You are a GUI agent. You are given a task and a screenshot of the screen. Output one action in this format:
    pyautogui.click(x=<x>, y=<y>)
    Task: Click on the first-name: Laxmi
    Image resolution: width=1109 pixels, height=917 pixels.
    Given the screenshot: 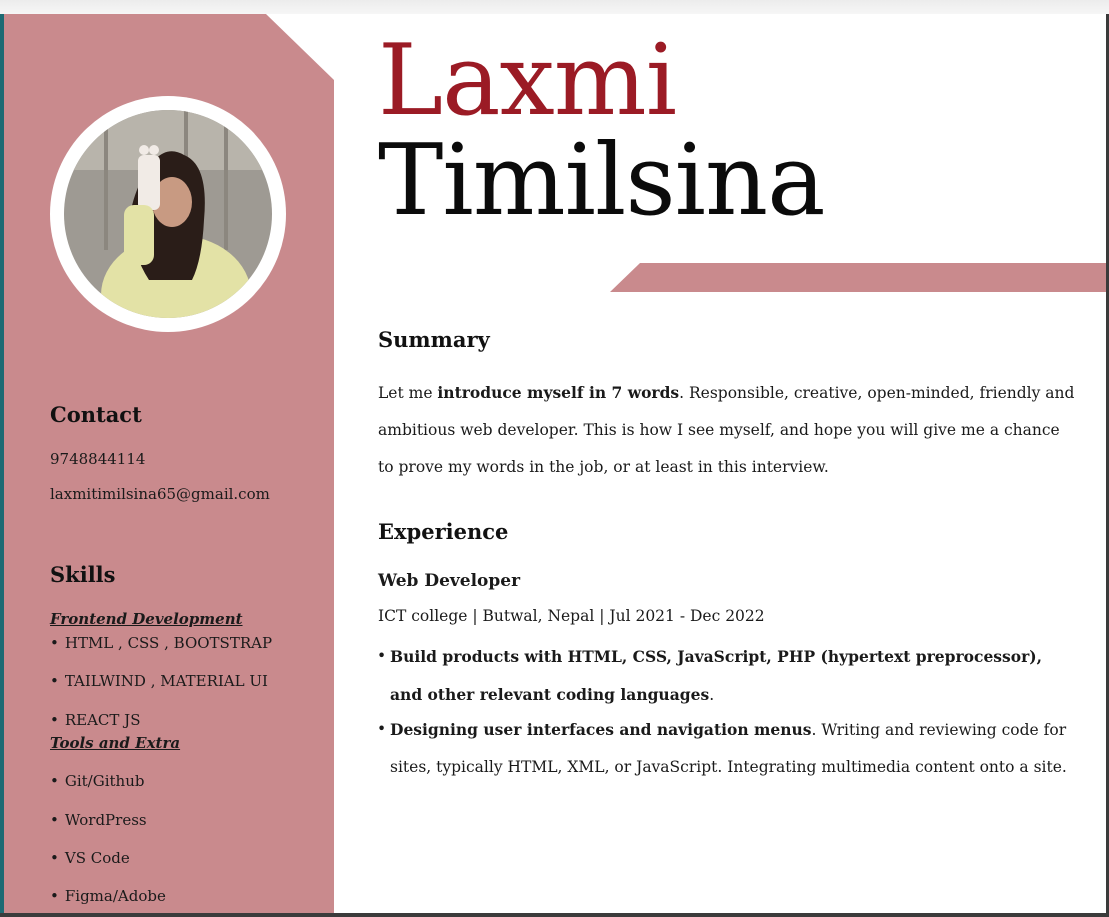 What is the action you would take?
    pyautogui.click(x=527, y=81)
    